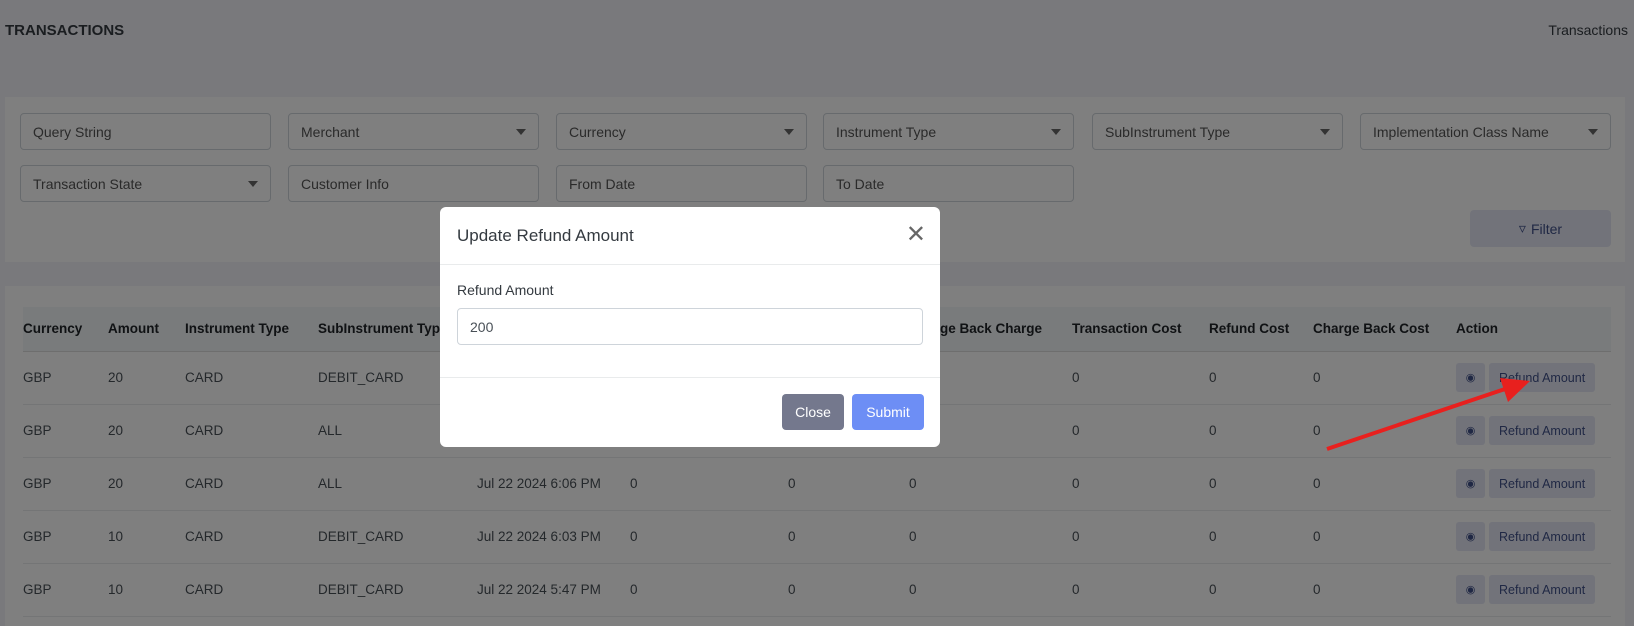 Image resolution: width=1634 pixels, height=626 pixels. What do you see at coordinates (1416, 419) in the screenshot?
I see `arrow-shaft` at bounding box center [1416, 419].